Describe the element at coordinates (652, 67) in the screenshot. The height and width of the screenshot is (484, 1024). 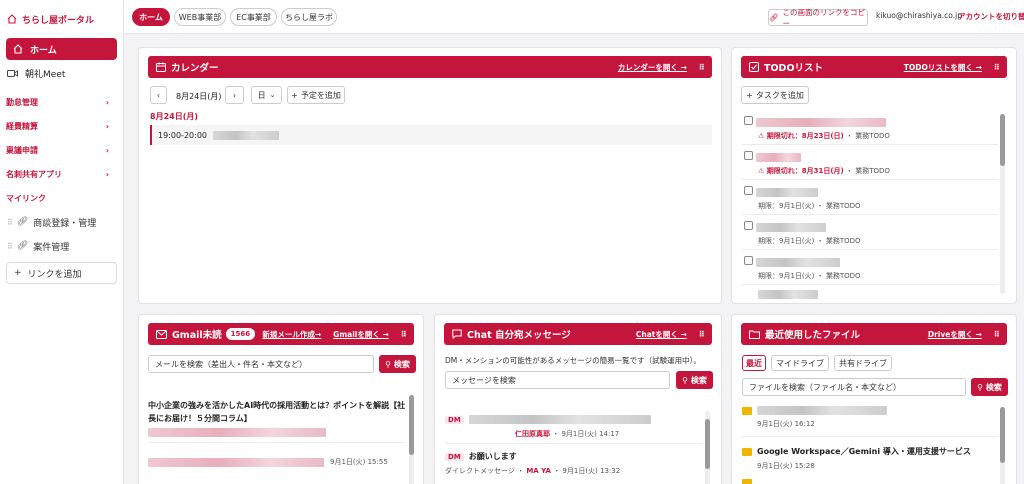
I see `open-calendar-link: カレンダーを開く →` at that location.